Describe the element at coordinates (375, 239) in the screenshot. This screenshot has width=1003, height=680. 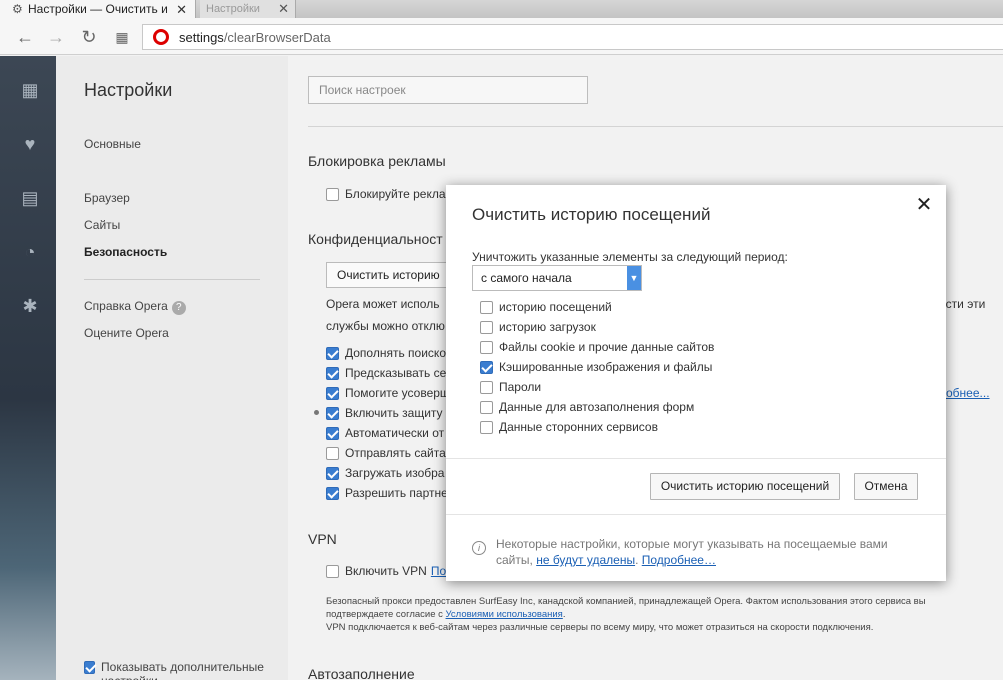
I see `section-title-privacy: Конфиденциальност` at that location.